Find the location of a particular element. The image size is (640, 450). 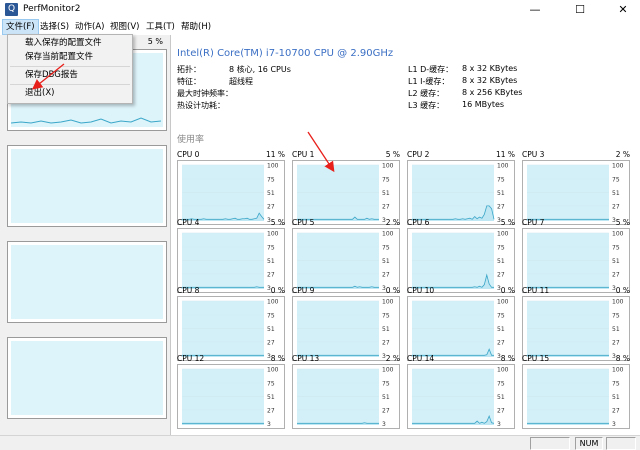

menu-file: 文件(F) is located at coordinates (20, 27).